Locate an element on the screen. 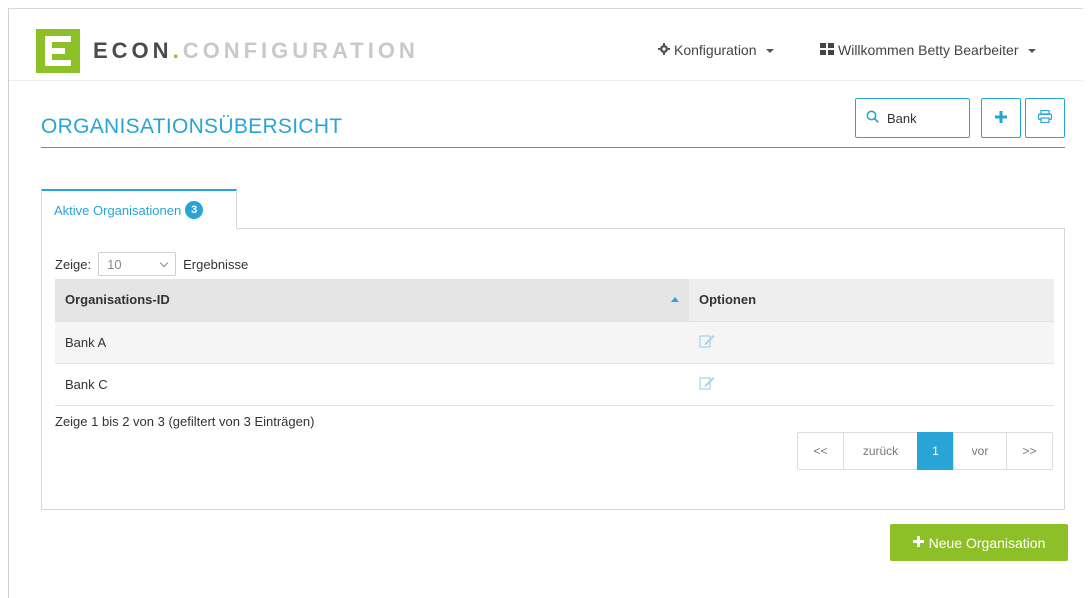 This screenshot has width=1089, height=598. table-header-row: Organisations-ID Optionen is located at coordinates (554, 300).